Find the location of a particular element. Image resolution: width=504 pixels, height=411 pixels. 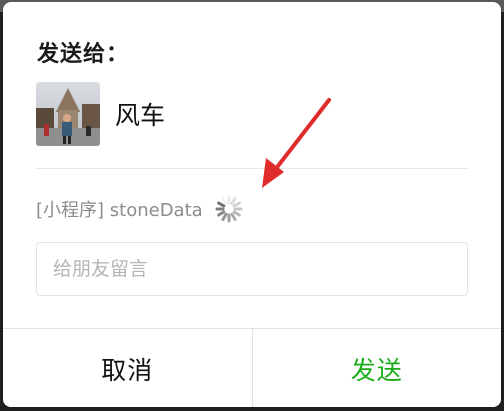

send-button: 发送 is located at coordinates (376, 368).